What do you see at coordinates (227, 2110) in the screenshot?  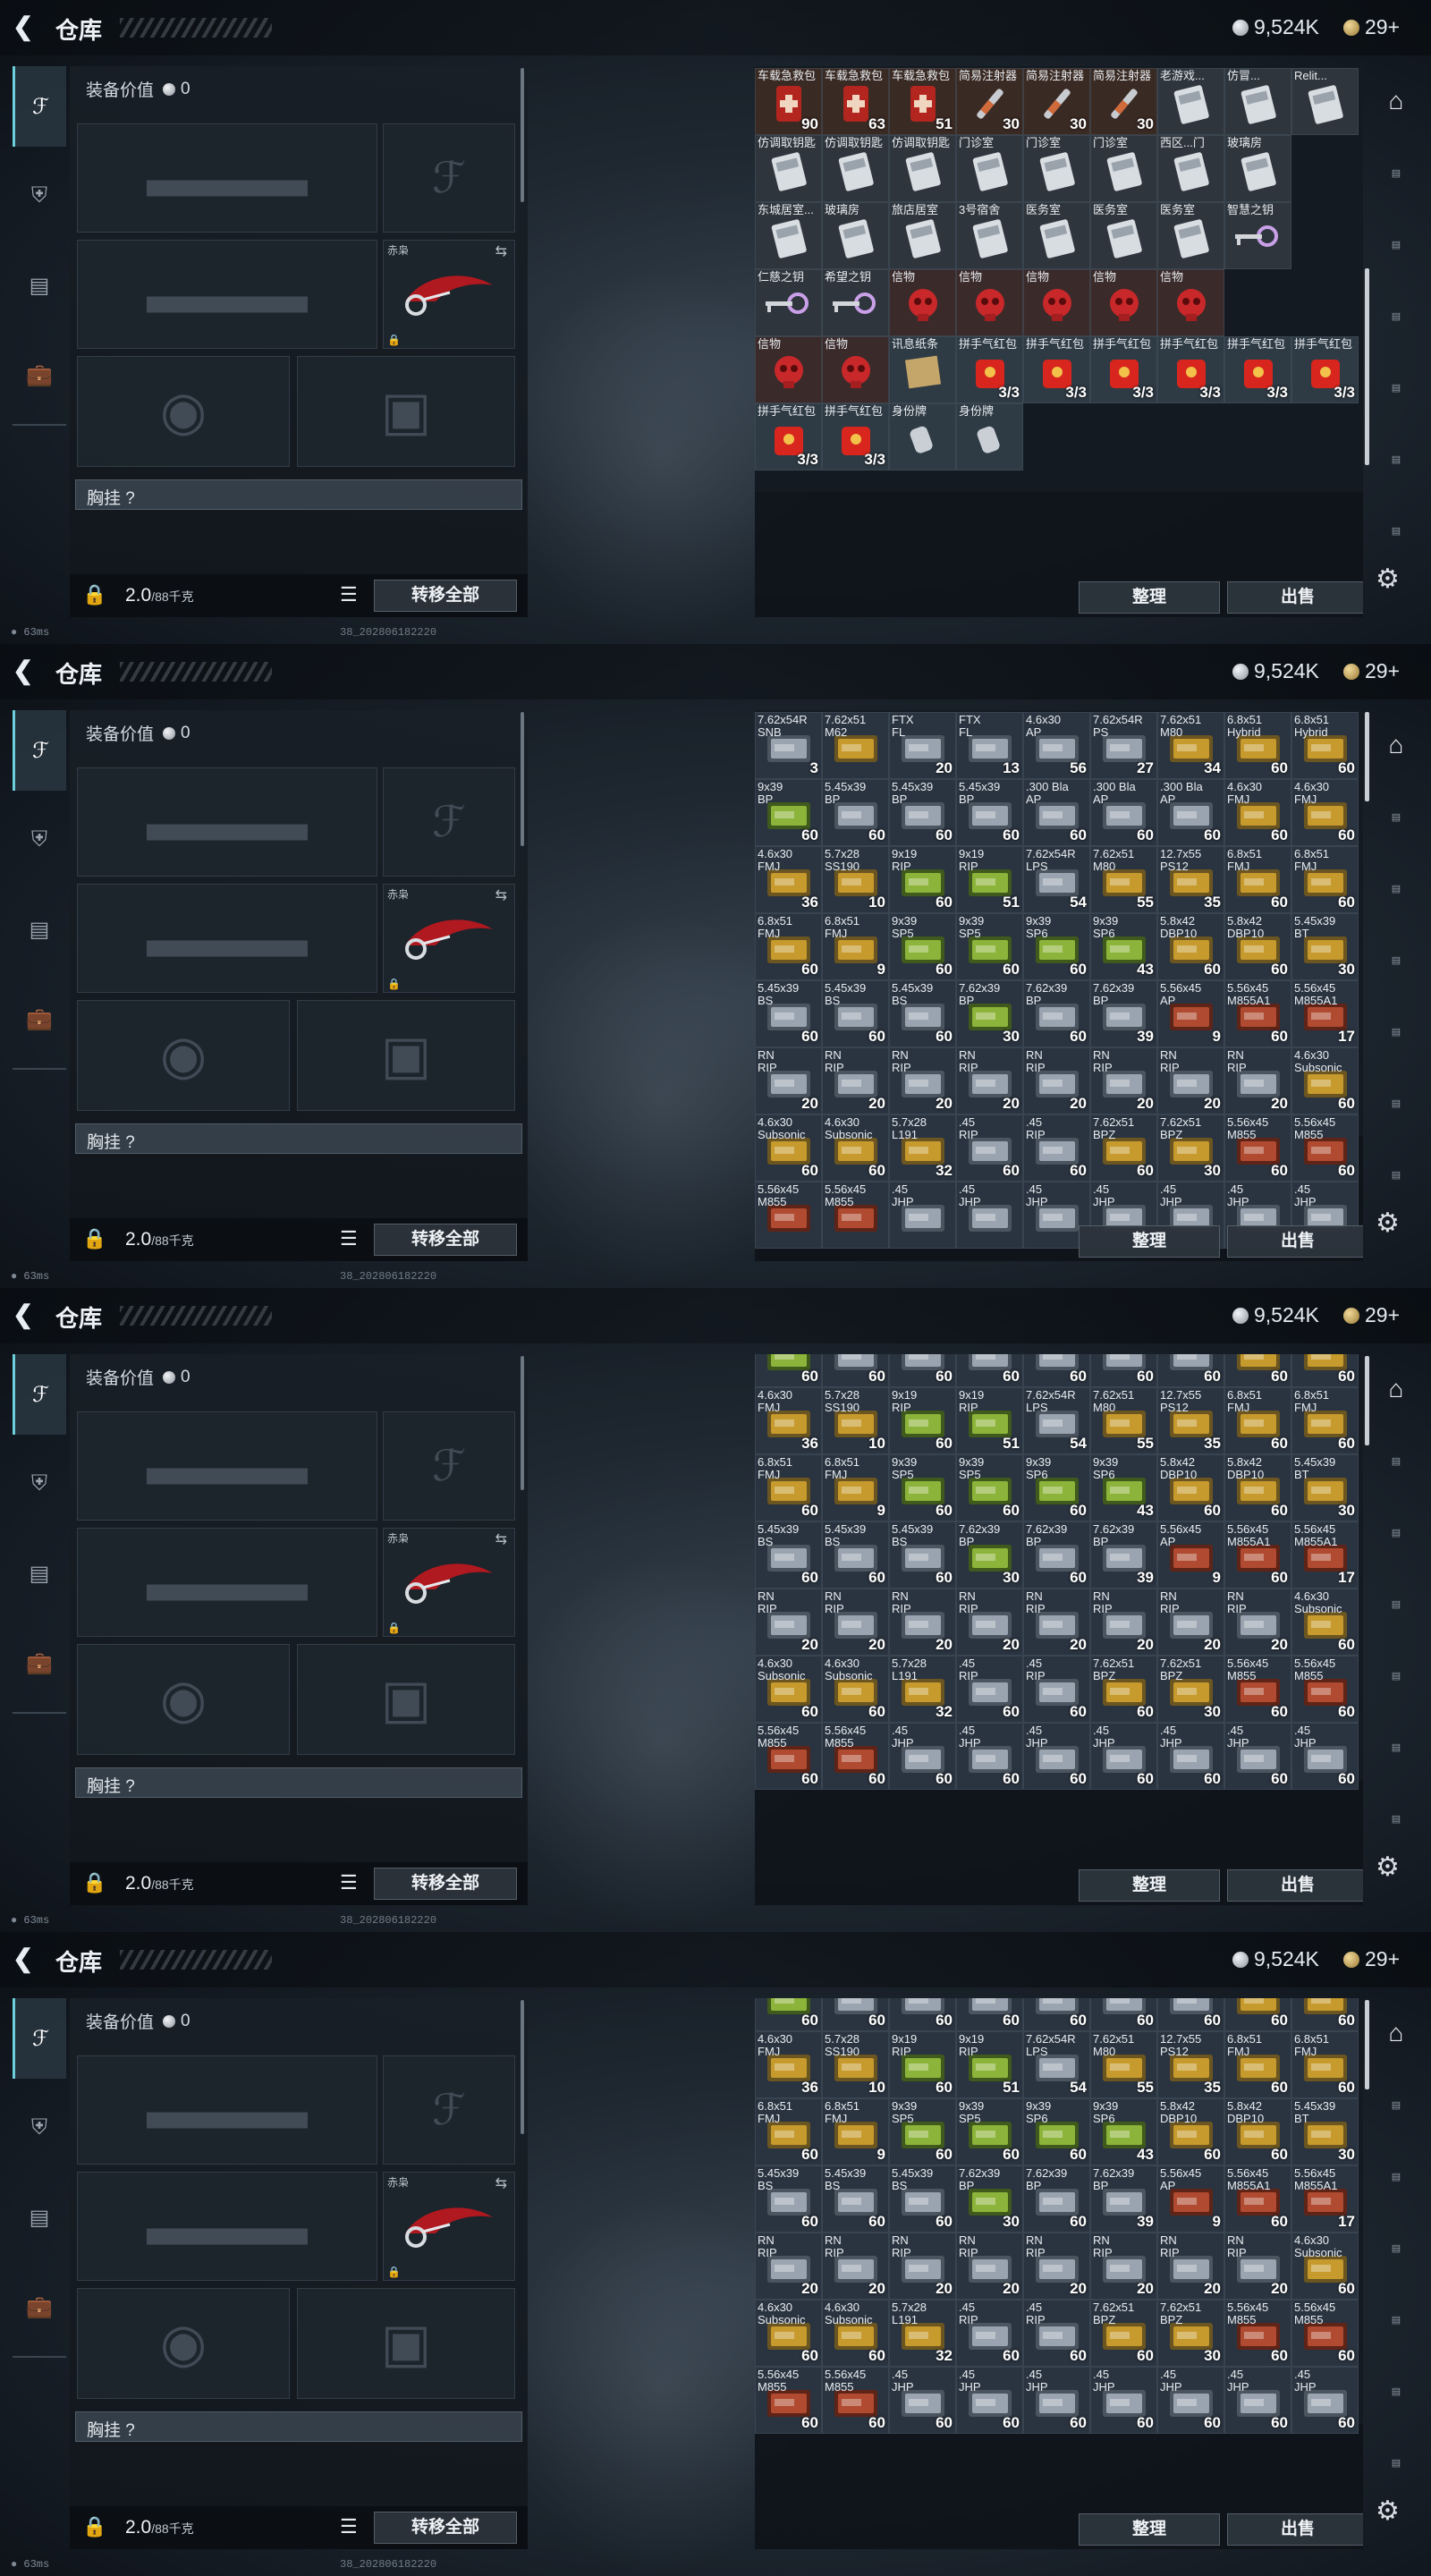 I see `primary-weapon-slot: ▬▬▬` at bounding box center [227, 2110].